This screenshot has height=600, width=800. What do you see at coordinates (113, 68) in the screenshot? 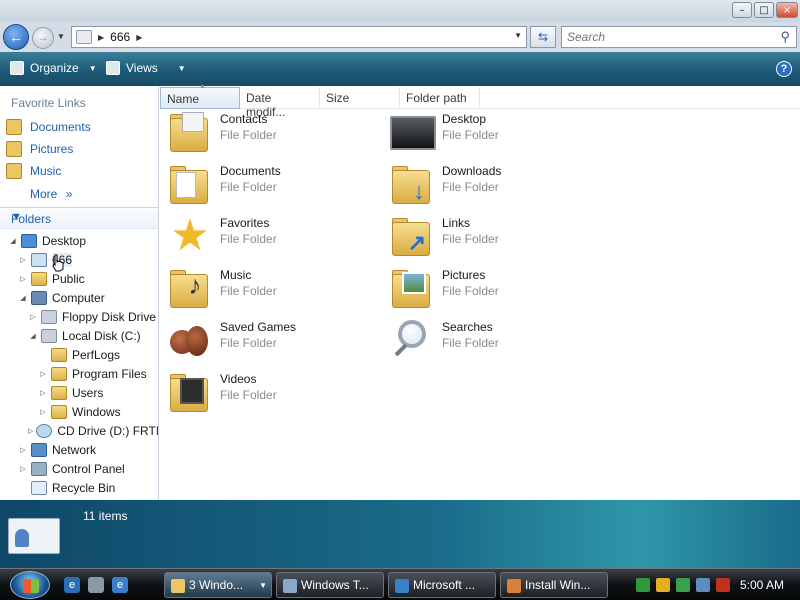
I see `views-icon` at bounding box center [113, 68].